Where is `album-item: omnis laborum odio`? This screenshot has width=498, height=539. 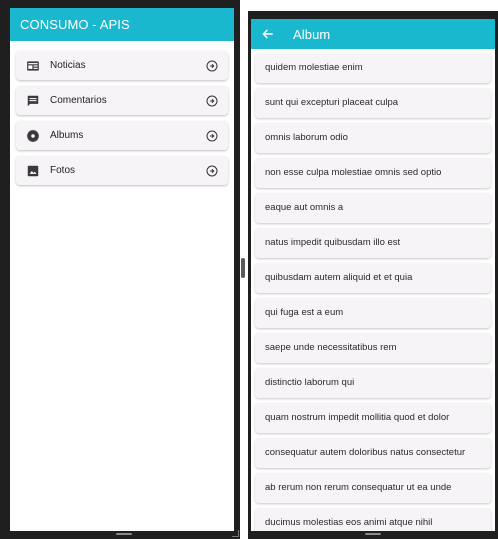 album-item: omnis laborum odio is located at coordinates (373, 138).